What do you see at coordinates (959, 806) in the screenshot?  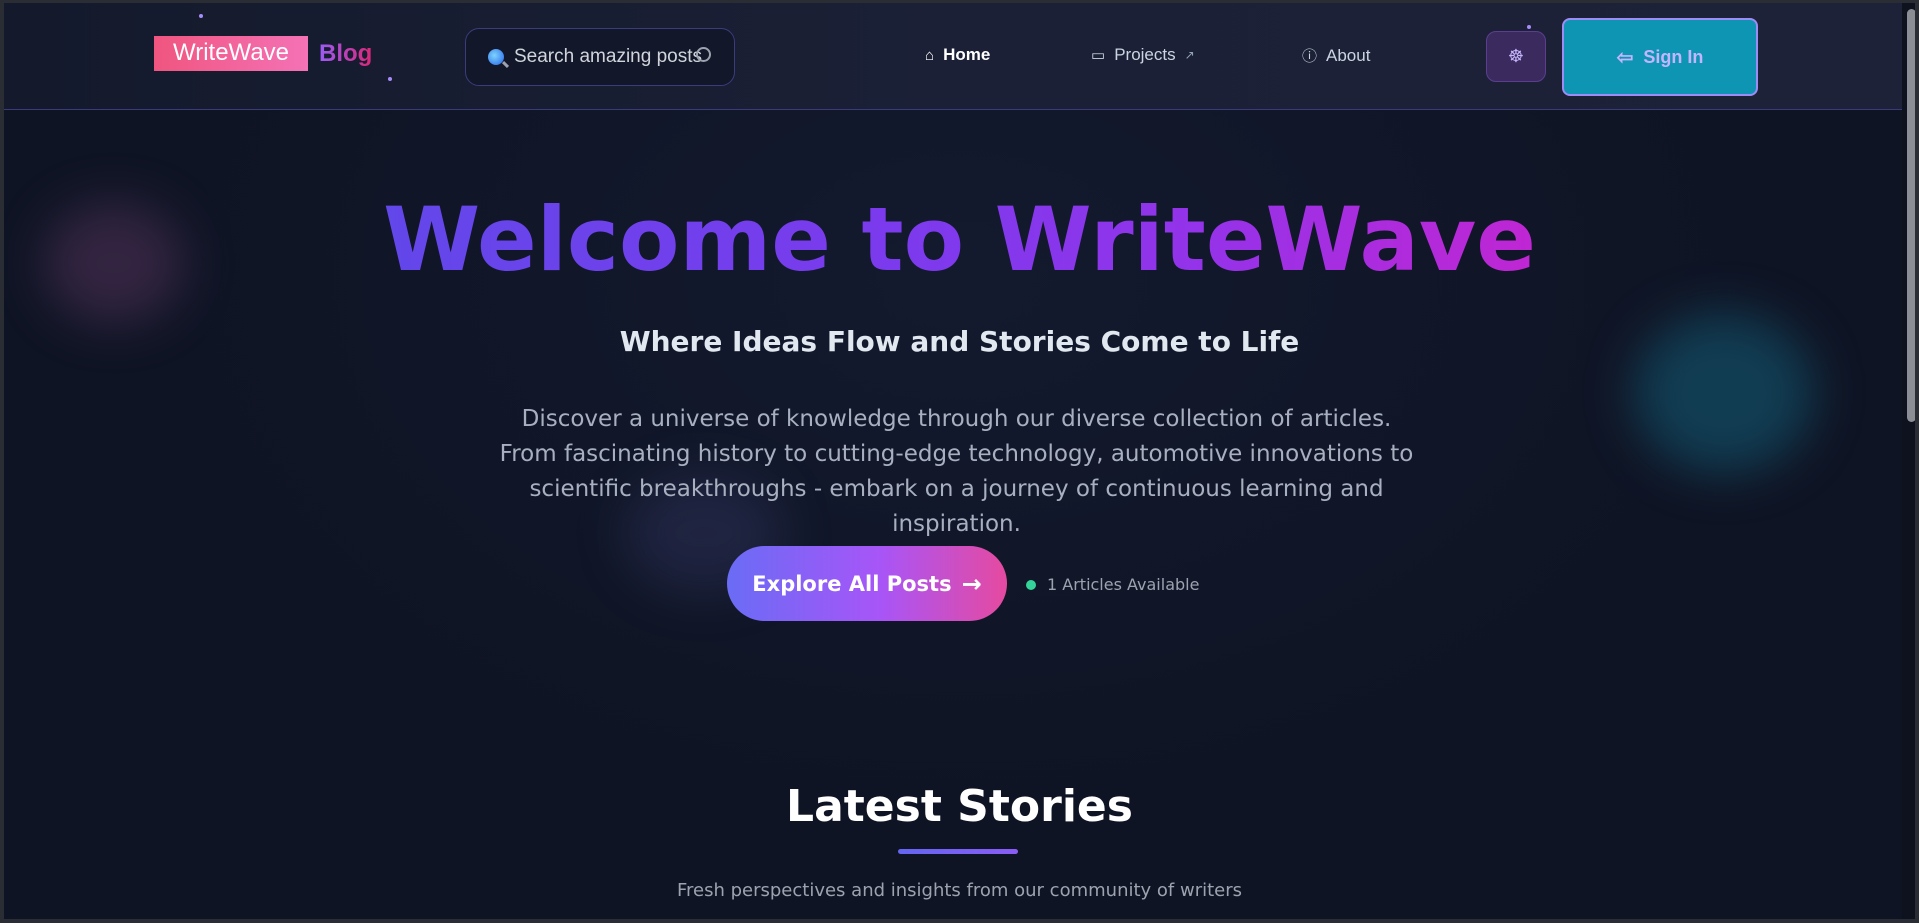 I see `latest-stories-title: Latest Stories` at bounding box center [959, 806].